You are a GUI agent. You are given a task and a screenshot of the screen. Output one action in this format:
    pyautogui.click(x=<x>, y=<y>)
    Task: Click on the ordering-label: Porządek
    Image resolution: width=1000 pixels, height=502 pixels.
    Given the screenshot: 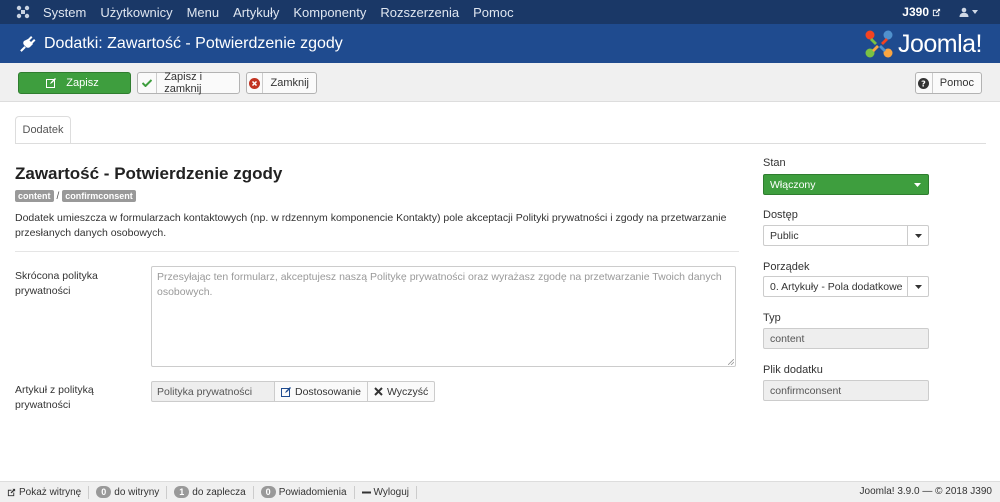 What is the action you would take?
    pyautogui.click(x=786, y=267)
    